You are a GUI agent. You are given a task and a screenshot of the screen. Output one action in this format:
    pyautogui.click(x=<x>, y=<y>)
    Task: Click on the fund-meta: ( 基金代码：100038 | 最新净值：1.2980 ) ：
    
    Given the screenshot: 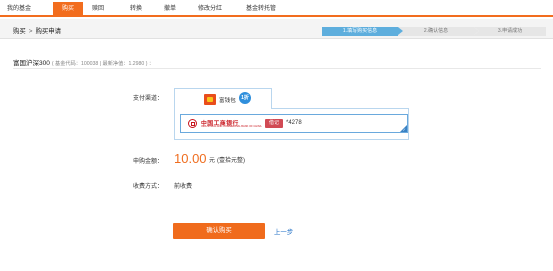 What is the action you would take?
    pyautogui.click(x=103, y=64)
    